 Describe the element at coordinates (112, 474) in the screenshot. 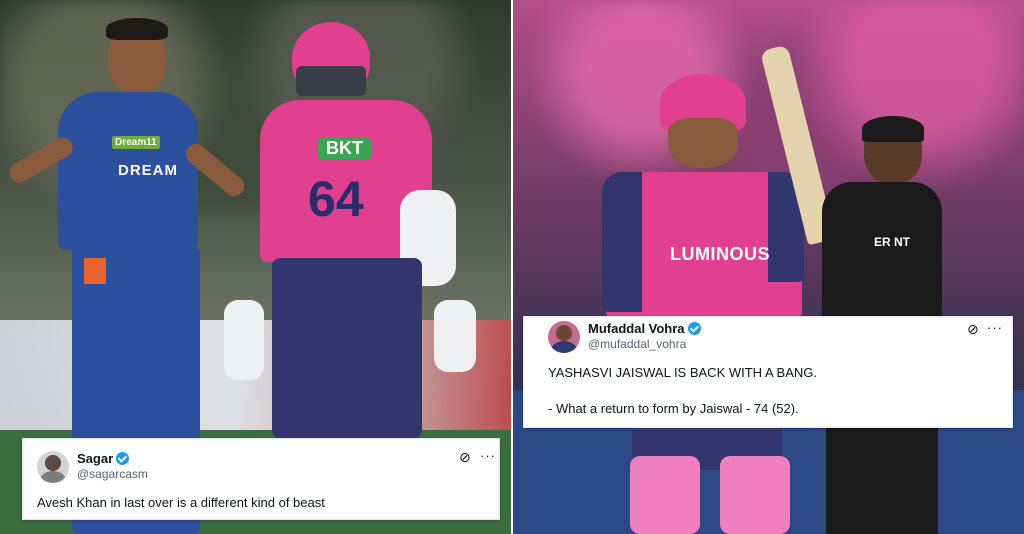

I see `tweet-author-handle: @sagarcasm` at that location.